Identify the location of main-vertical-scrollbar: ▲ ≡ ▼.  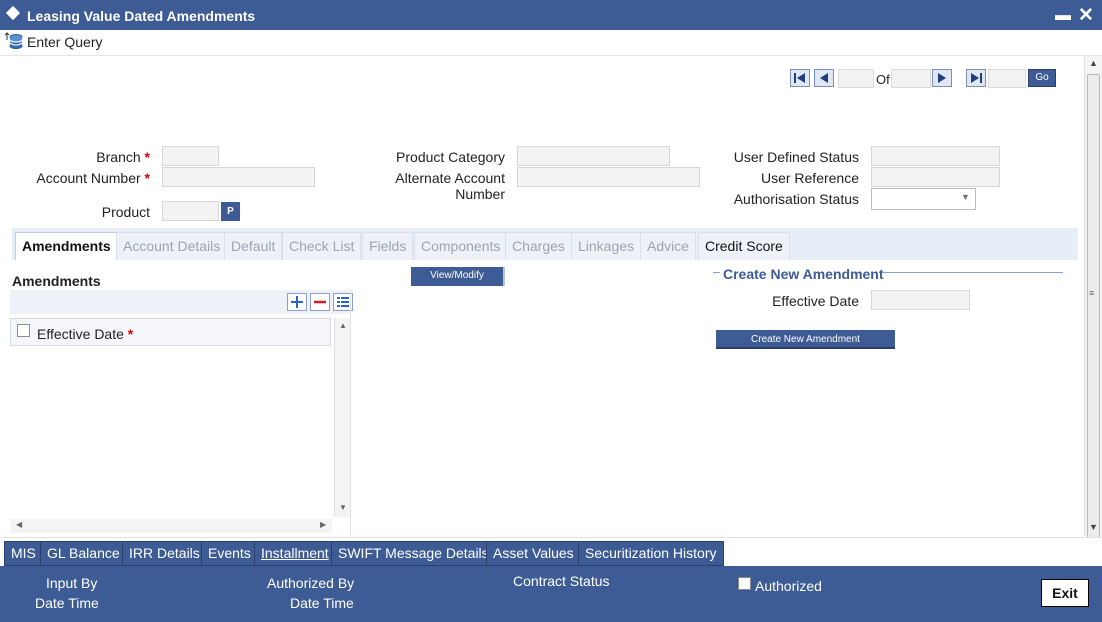
(1093, 313).